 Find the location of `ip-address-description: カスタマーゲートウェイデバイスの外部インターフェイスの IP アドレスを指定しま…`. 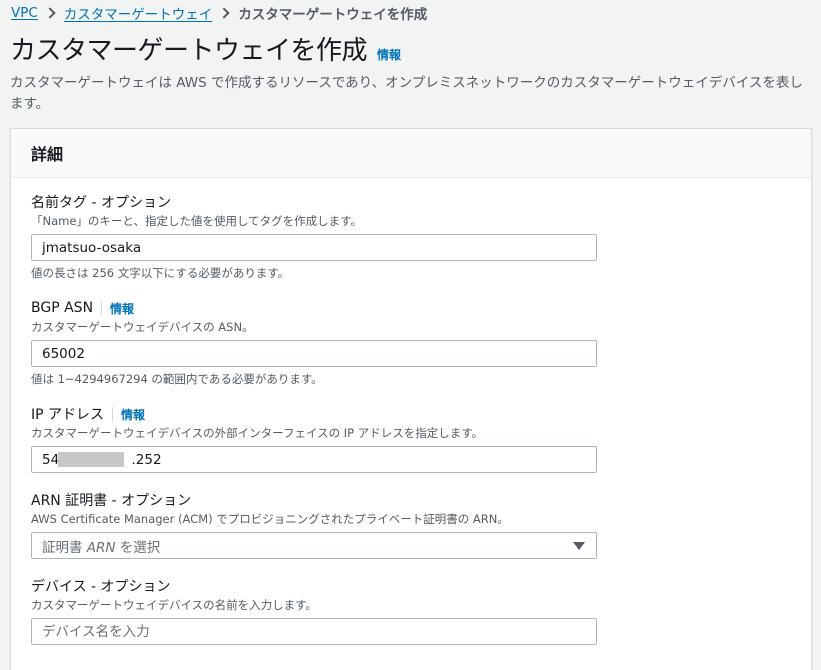

ip-address-description: カスタマーゲートウェイデバイスの外部インターフェイスの IP アドレスを指定しま… is located at coordinates (257, 433).